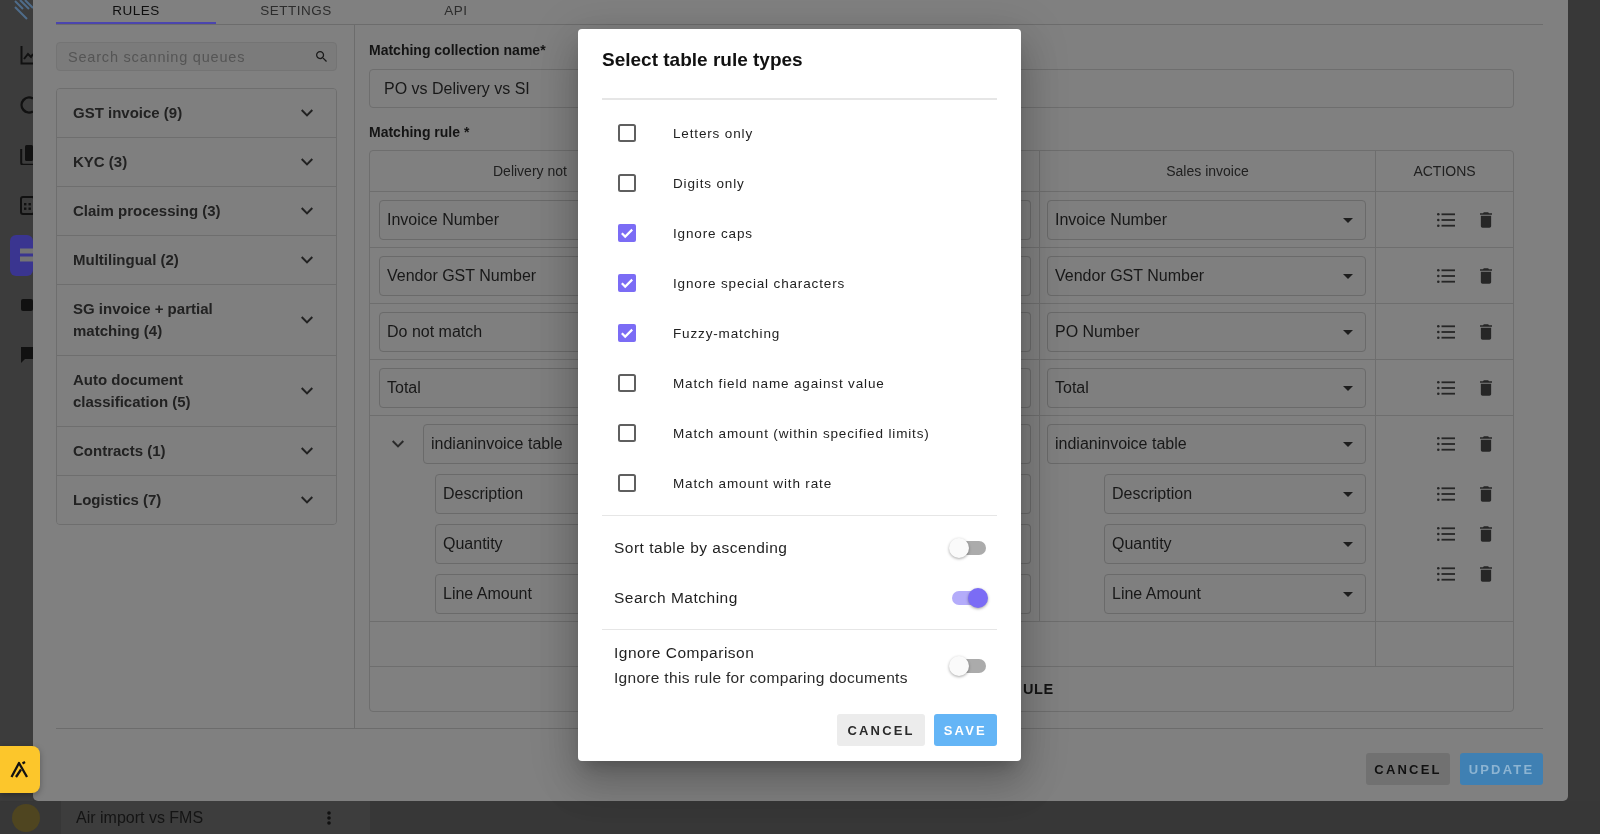  I want to click on column-header: Sales invoice, so click(1207, 171).